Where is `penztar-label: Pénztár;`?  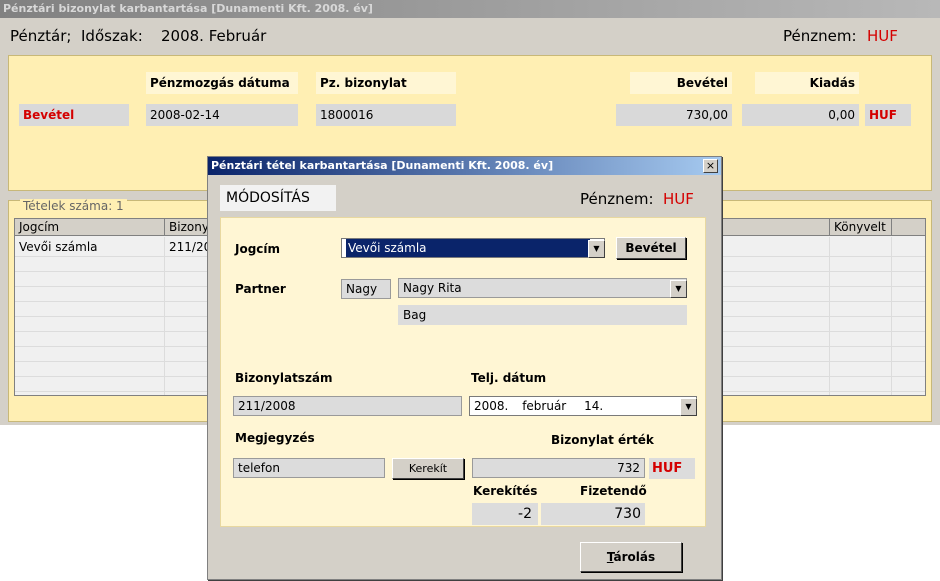
penztar-label: Pénztár; is located at coordinates (41, 36).